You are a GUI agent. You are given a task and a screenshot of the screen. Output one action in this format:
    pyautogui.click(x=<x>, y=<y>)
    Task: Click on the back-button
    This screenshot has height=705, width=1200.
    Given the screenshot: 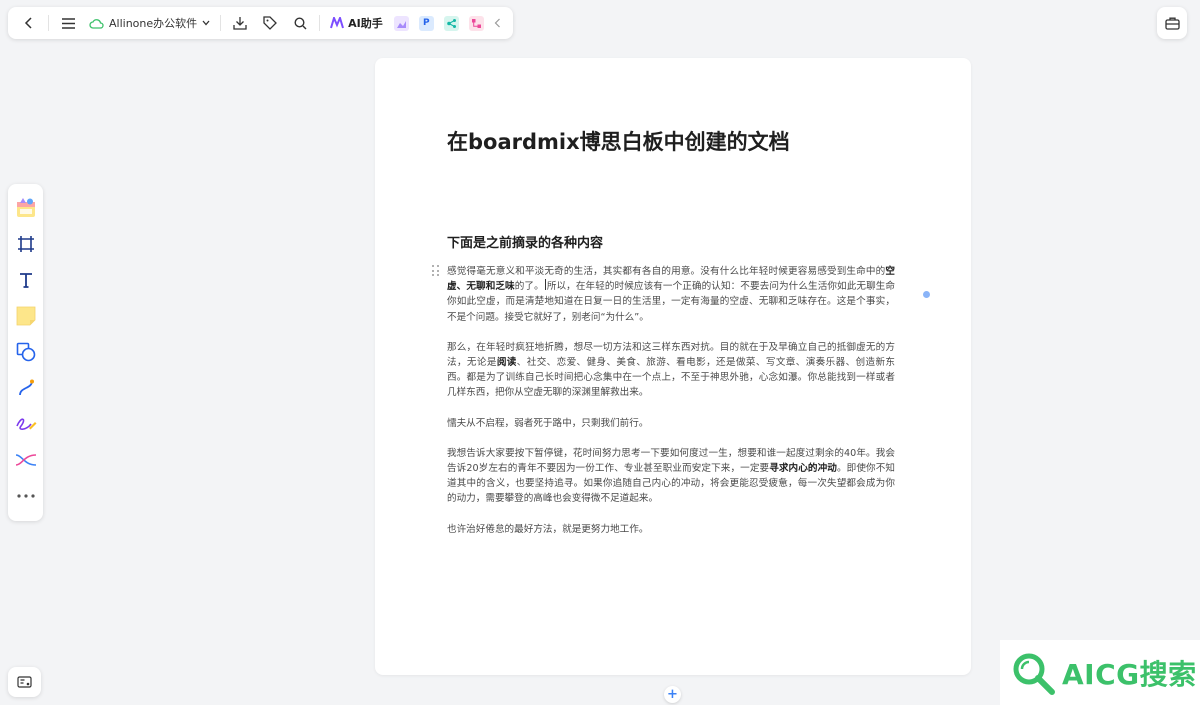 What is the action you would take?
    pyautogui.click(x=29, y=23)
    